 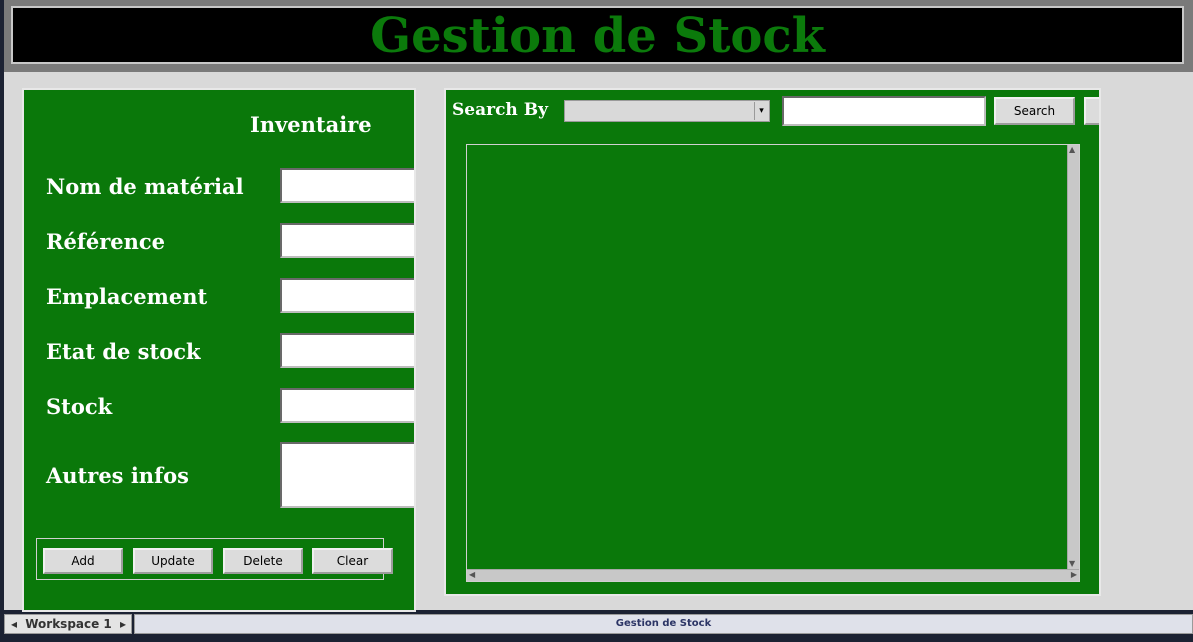 What do you see at coordinates (1072, 150) in the screenshot?
I see `scroll-up-icon: ▲` at bounding box center [1072, 150].